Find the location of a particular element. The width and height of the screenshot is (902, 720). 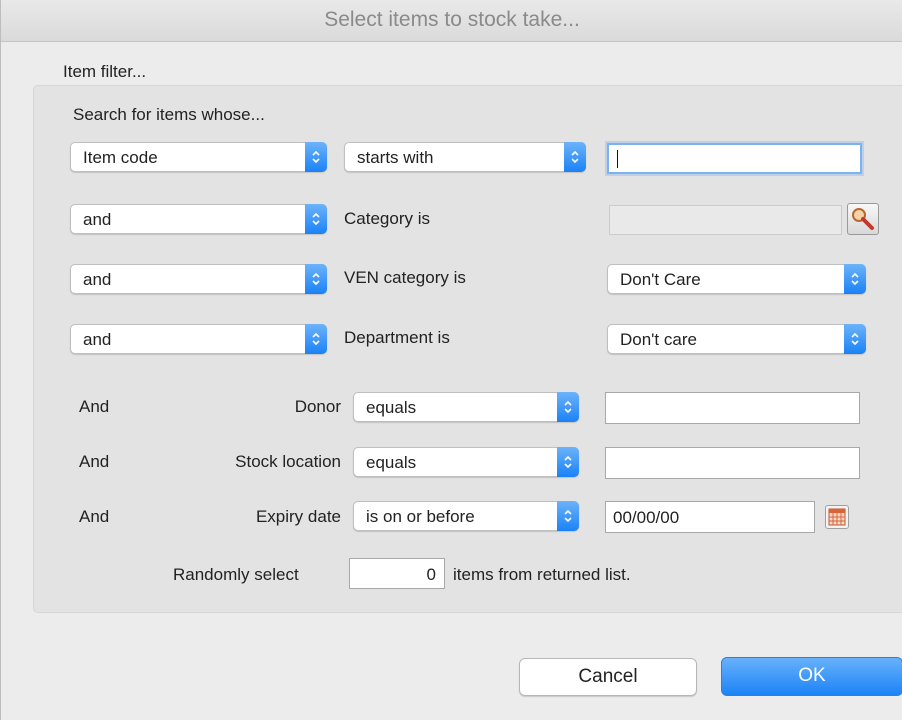

category-field is located at coordinates (725, 220).